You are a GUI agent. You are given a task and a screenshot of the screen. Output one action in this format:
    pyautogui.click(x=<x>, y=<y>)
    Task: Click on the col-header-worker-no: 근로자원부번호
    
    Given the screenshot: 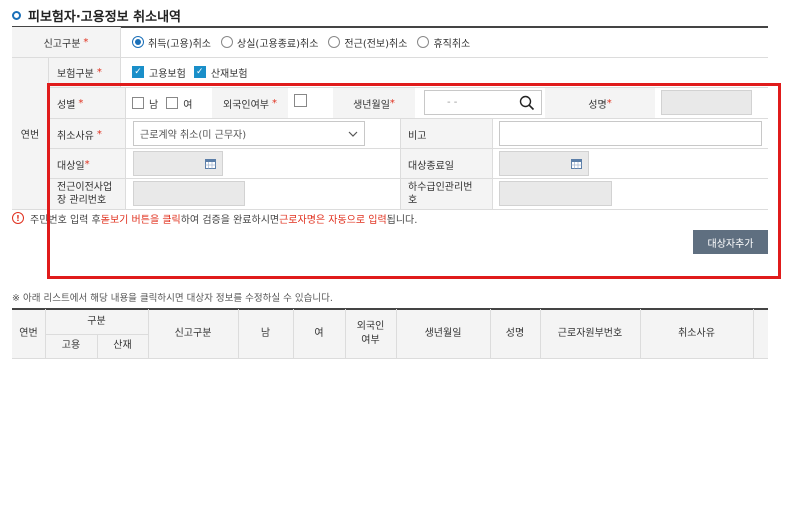 What is the action you would take?
    pyautogui.click(x=590, y=333)
    